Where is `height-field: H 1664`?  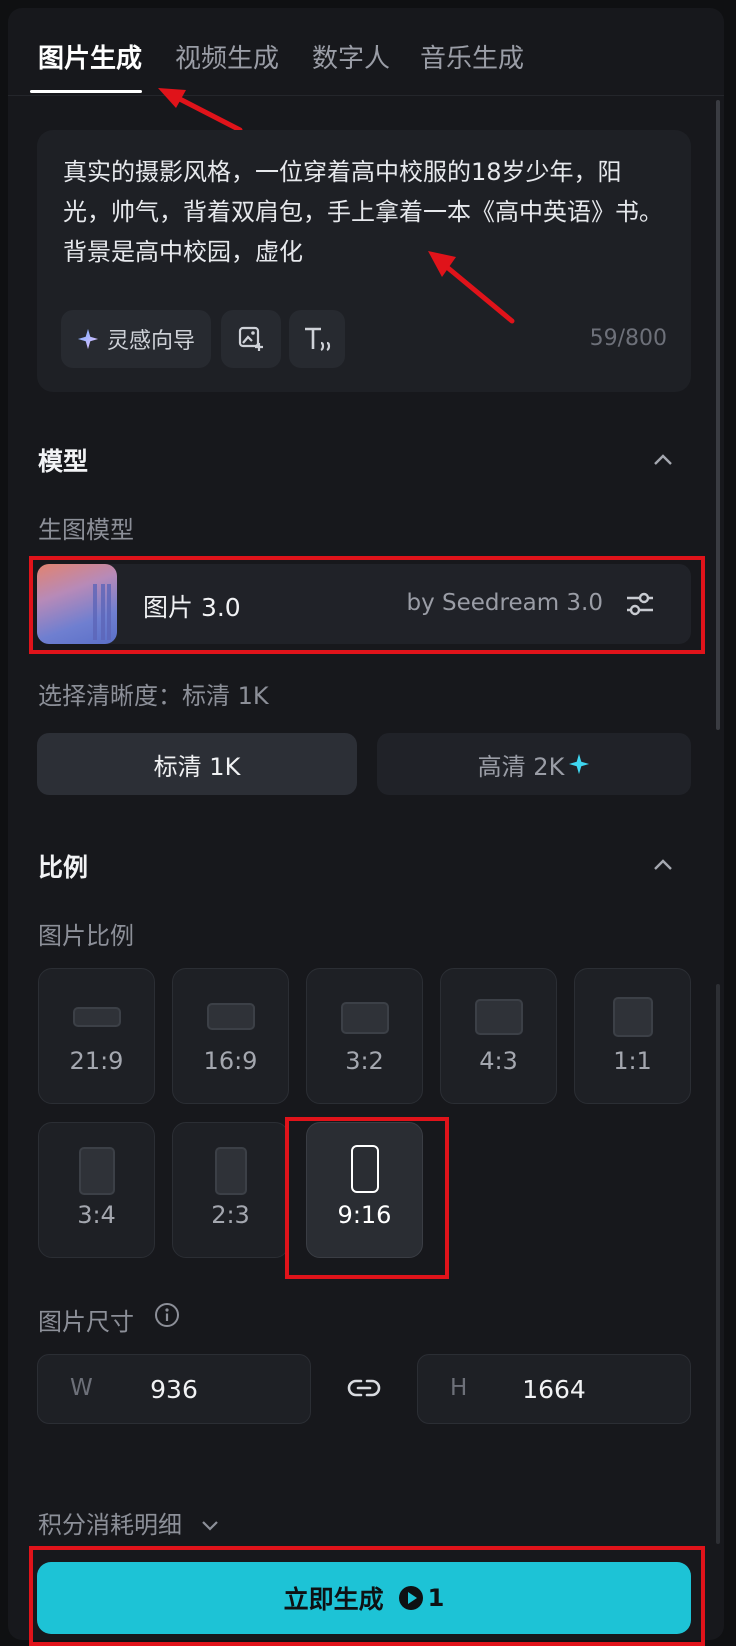
height-field: H 1664 is located at coordinates (554, 1389).